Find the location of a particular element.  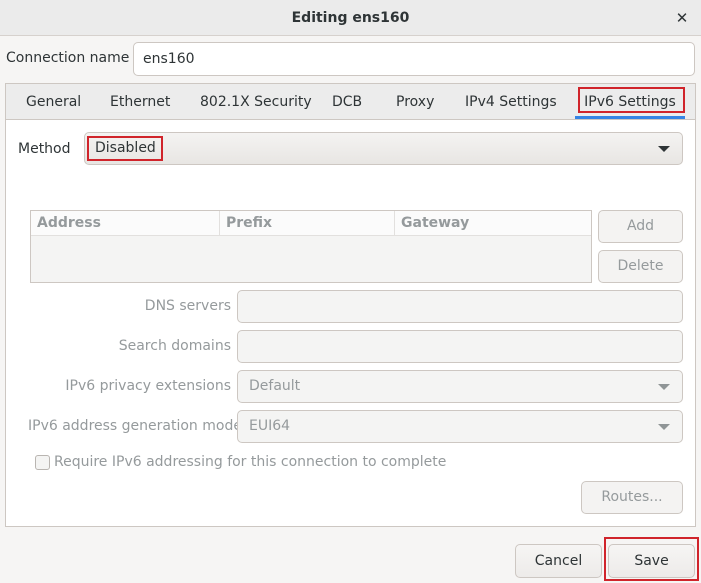

dns-servers-input is located at coordinates (460, 306).